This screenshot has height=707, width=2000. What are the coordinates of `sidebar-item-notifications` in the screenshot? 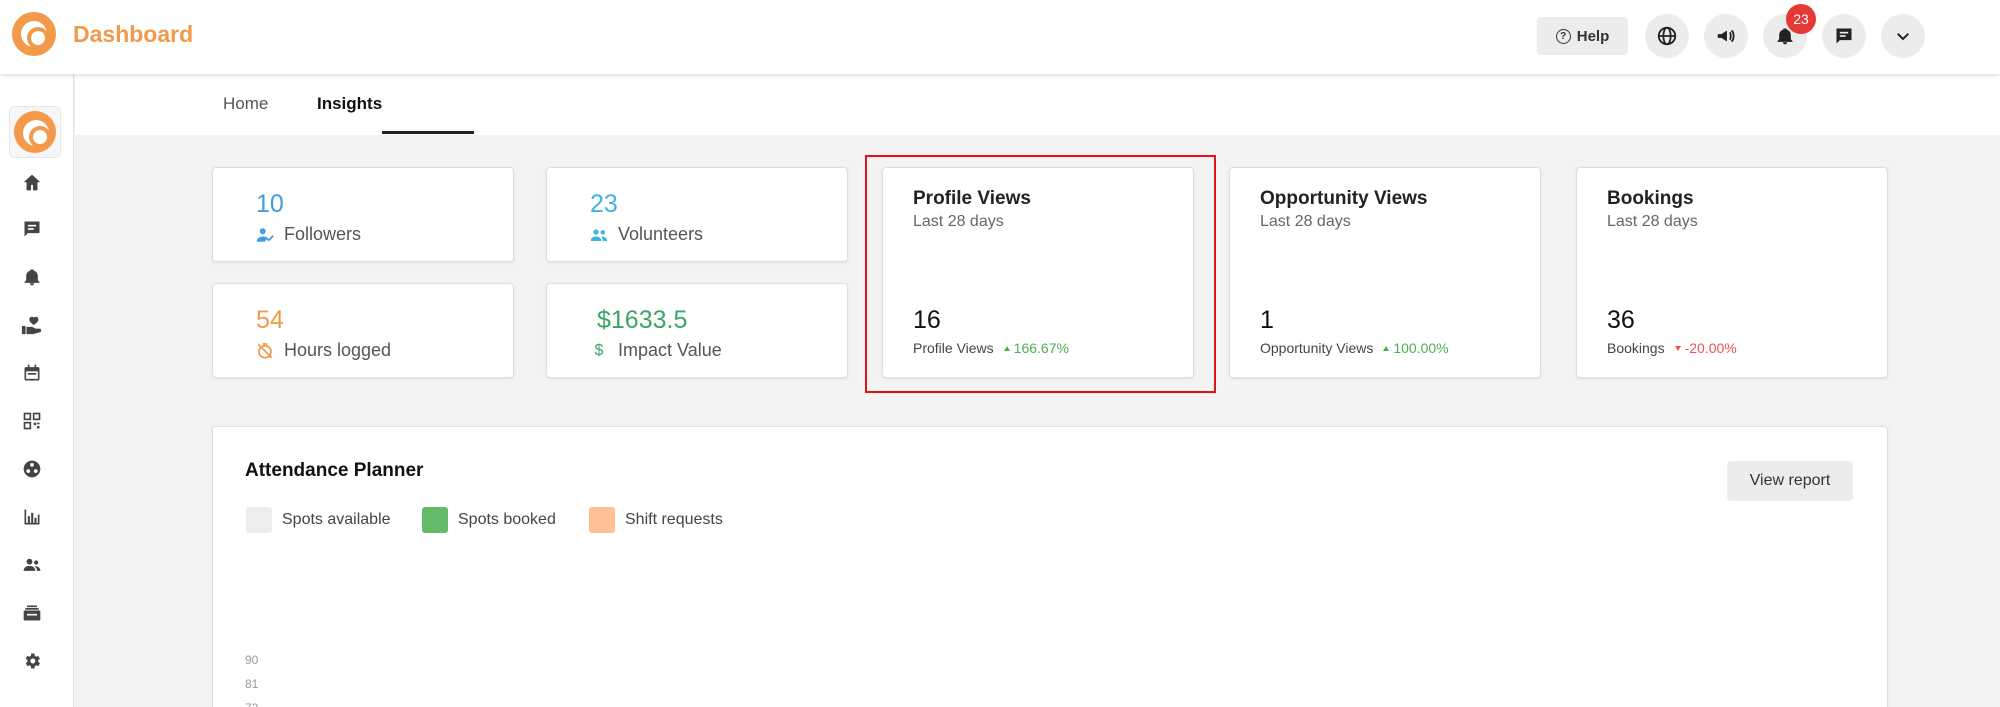 It's located at (32, 277).